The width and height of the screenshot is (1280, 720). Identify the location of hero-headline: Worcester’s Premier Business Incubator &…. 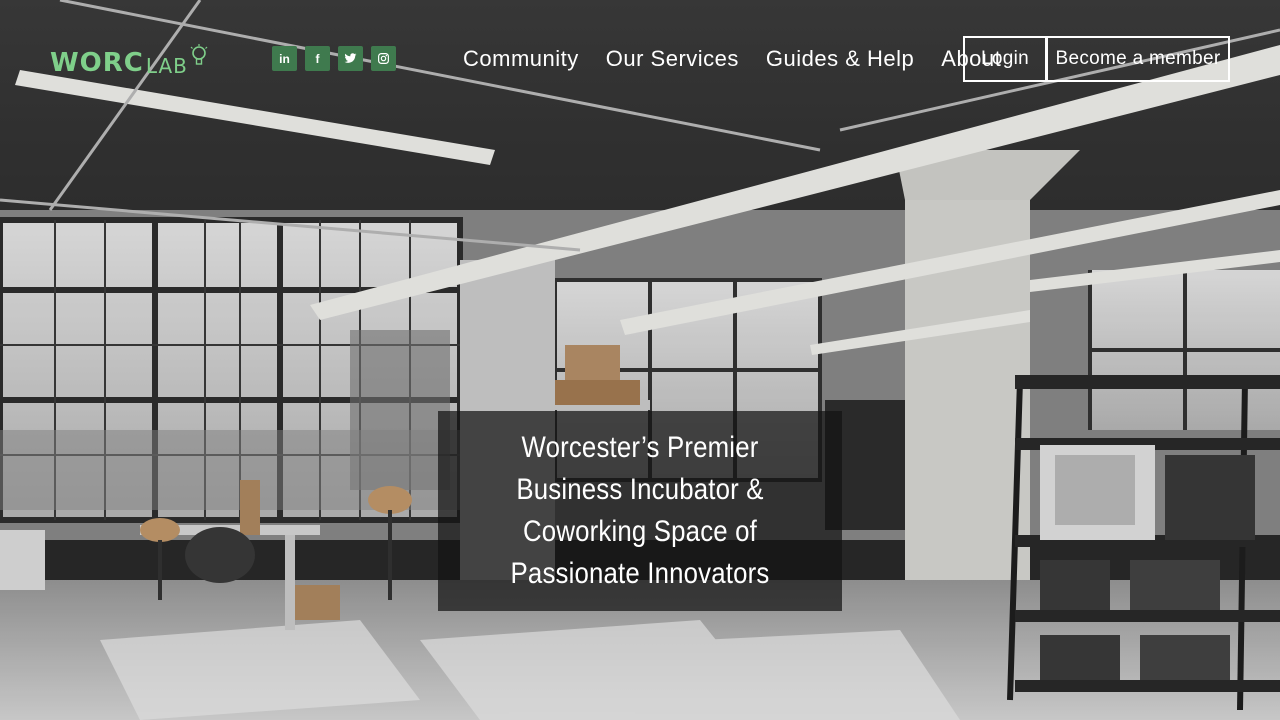
(640, 511).